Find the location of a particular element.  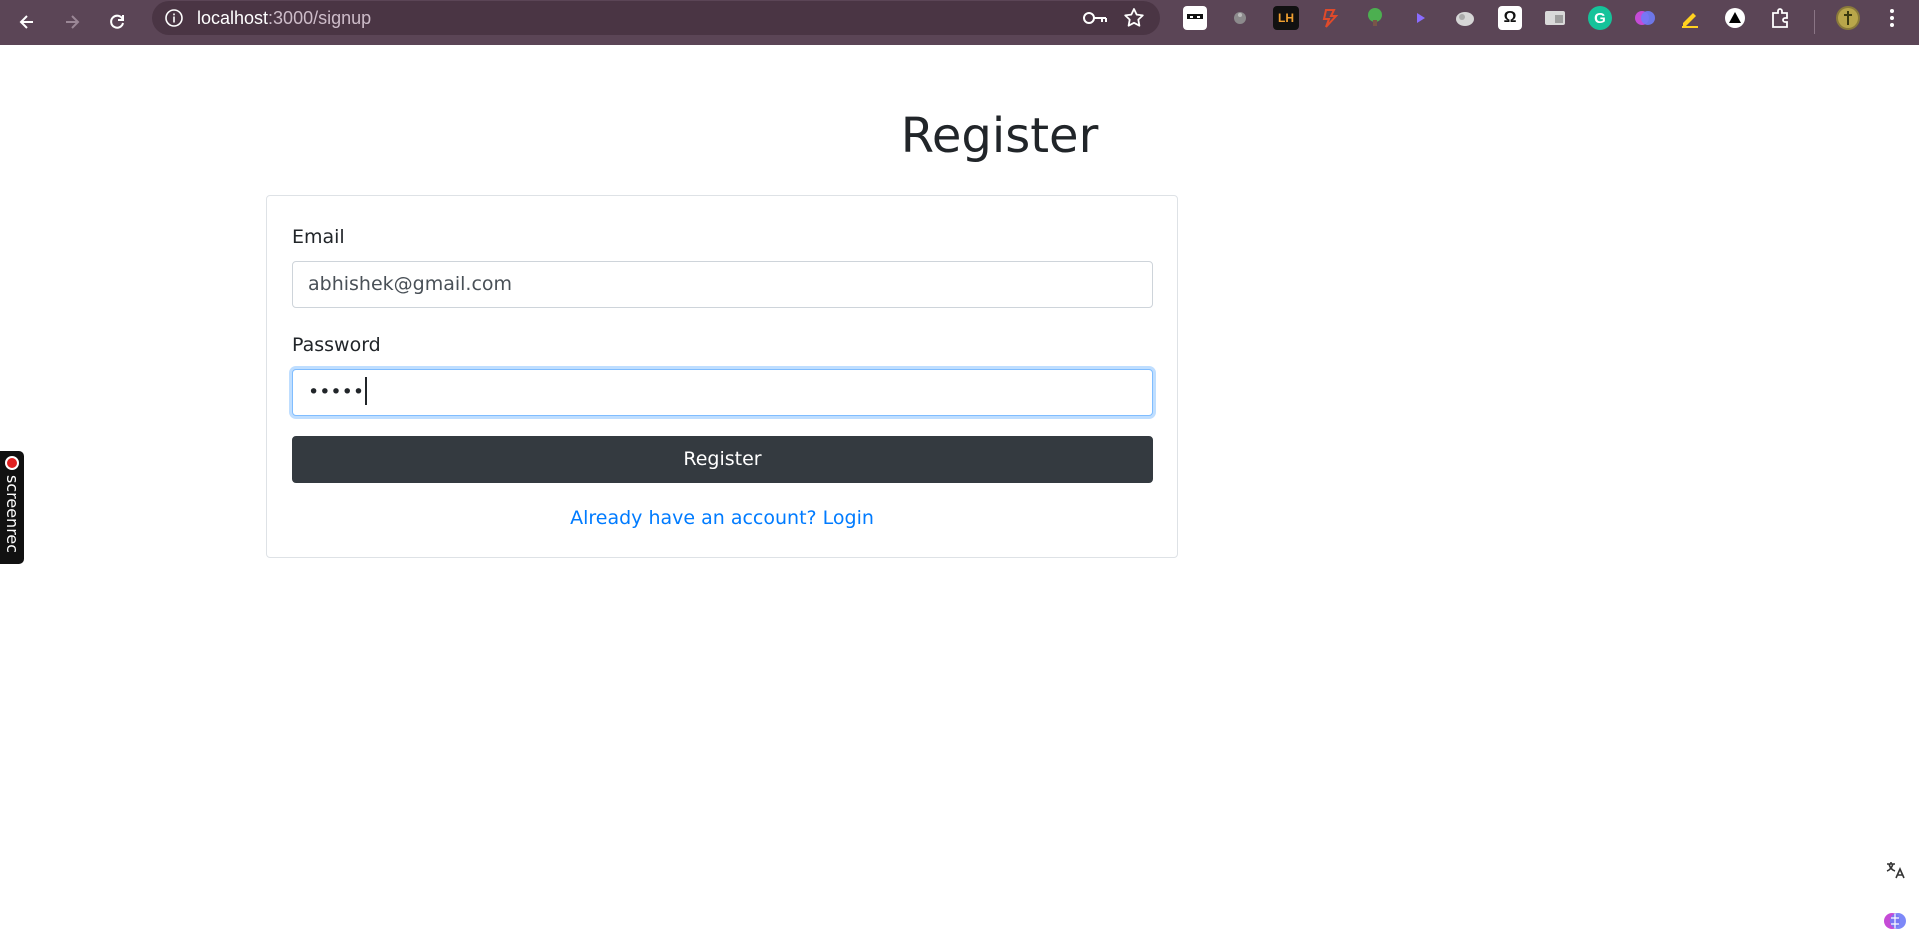

screenrec-widget: screenrec is located at coordinates (12, 507).